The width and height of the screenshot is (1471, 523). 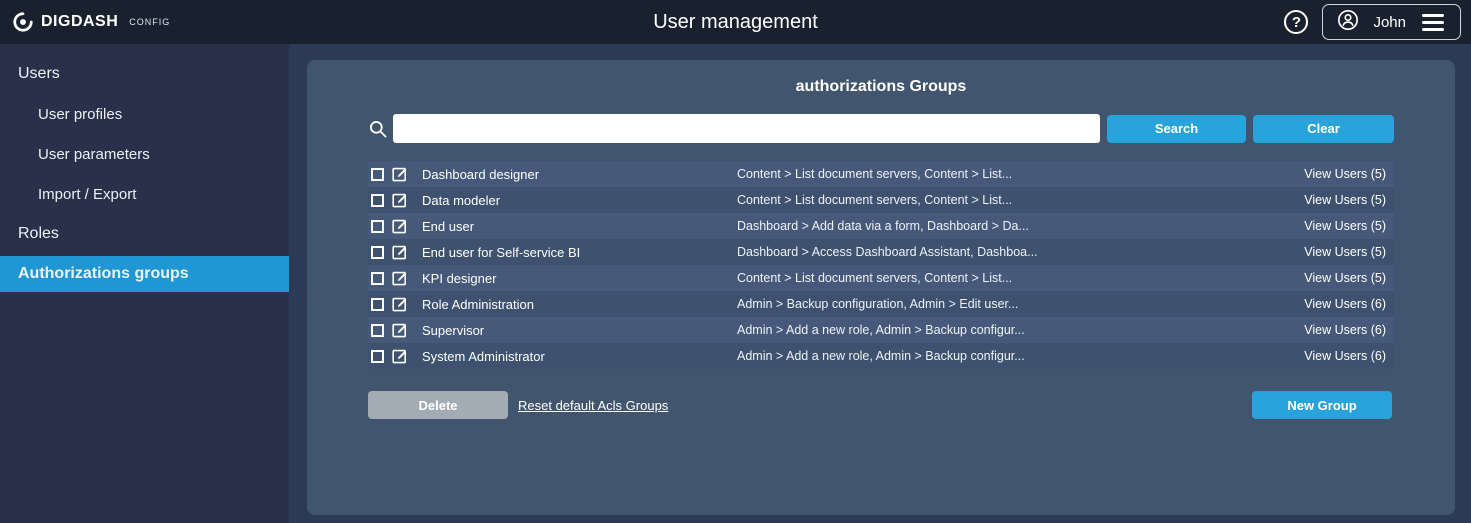 I want to click on user-icon, so click(x=1348, y=22).